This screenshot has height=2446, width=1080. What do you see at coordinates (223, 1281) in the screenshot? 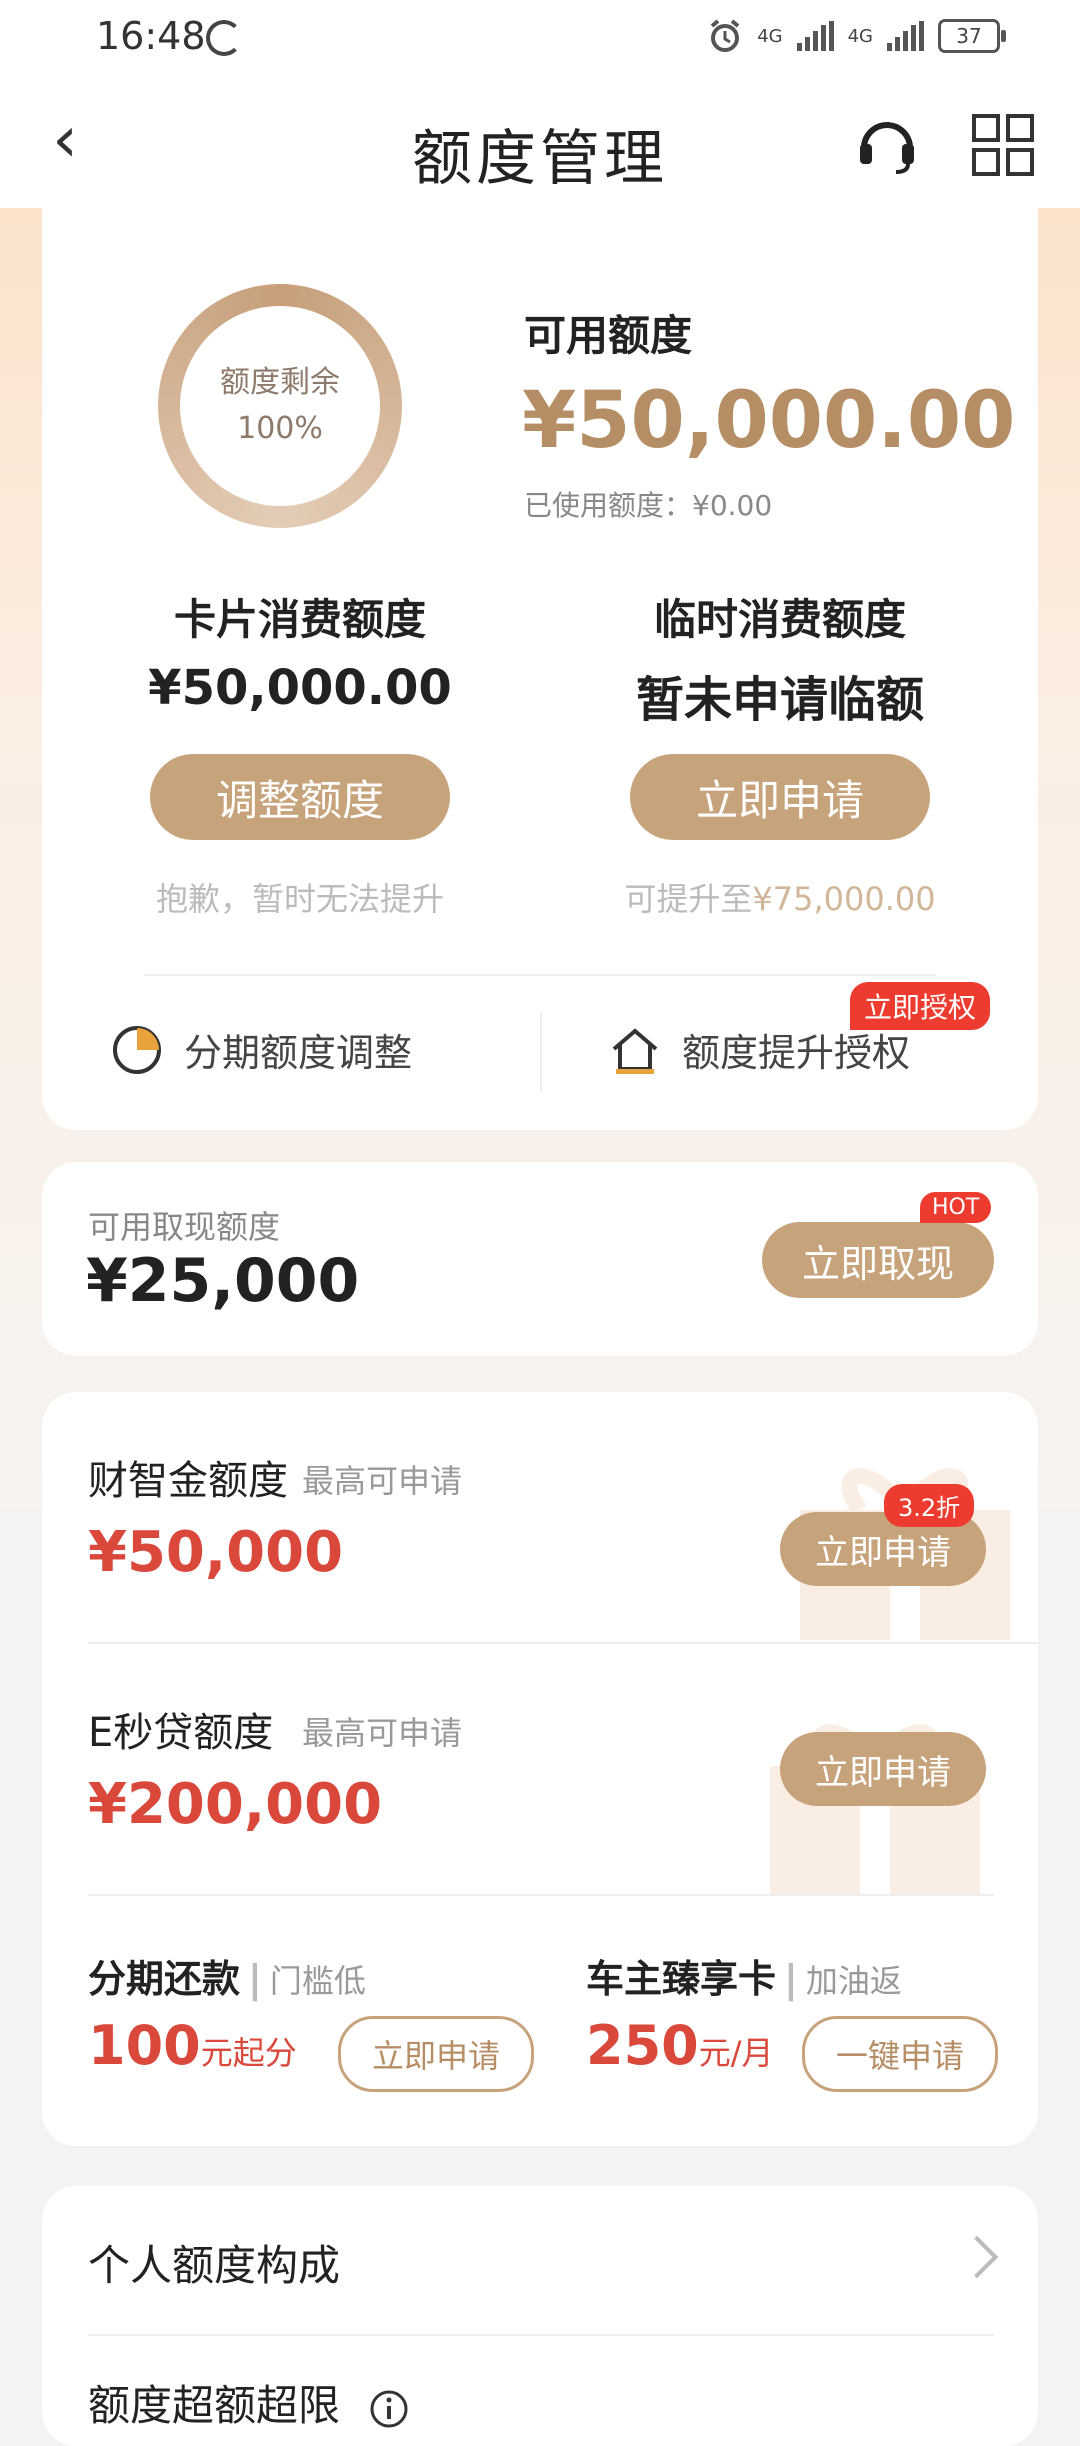
I see `cash-limit-amount: ¥25,000` at bounding box center [223, 1281].